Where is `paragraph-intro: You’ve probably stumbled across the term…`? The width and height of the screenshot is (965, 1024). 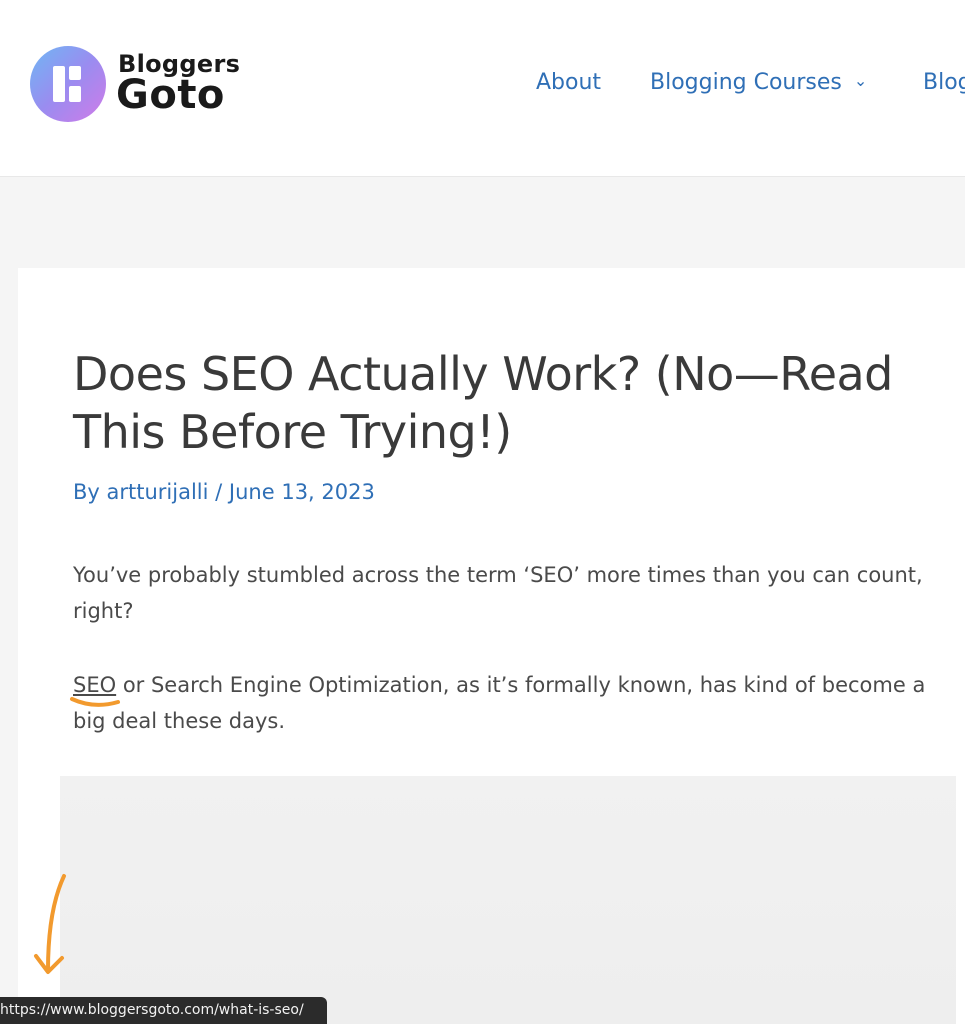 paragraph-intro: You’ve probably stumbled across the term… is located at coordinates (498, 593).